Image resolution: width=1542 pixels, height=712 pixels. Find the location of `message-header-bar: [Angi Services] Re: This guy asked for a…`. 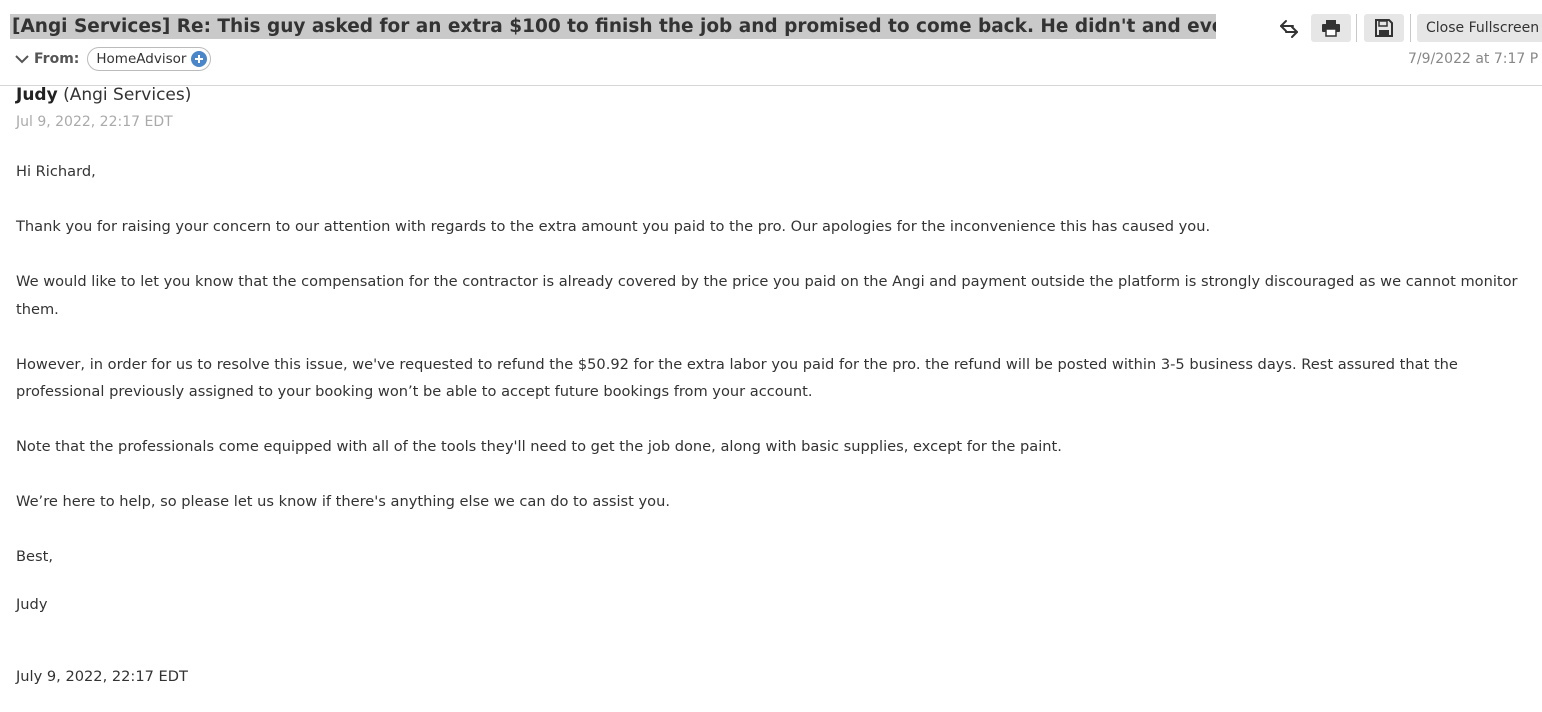

message-header-bar: [Angi Services] Re: This guy asked for a… is located at coordinates (771, 43).